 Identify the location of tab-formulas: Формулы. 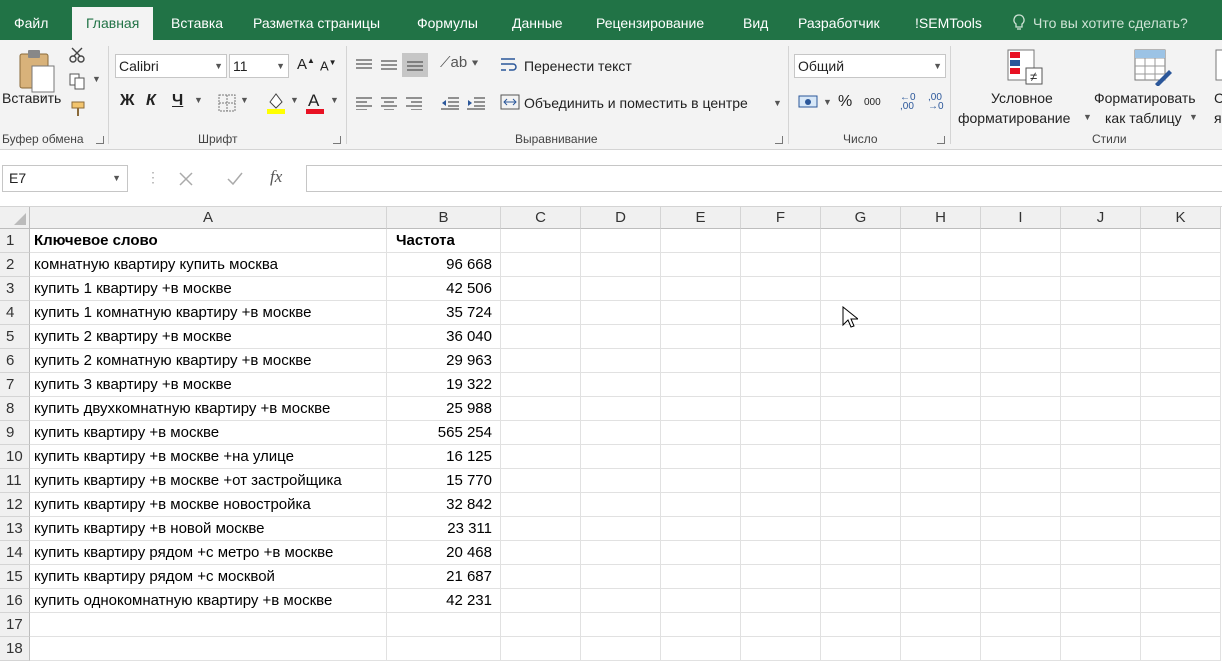
(447, 20).